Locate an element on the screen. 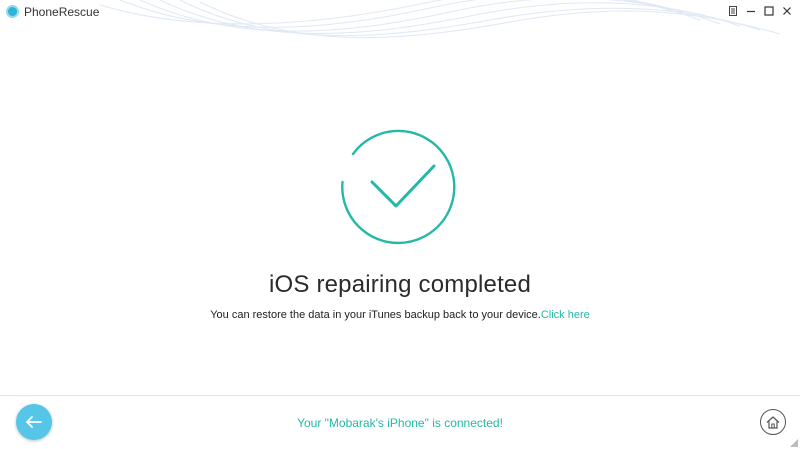  home-button is located at coordinates (773, 422).